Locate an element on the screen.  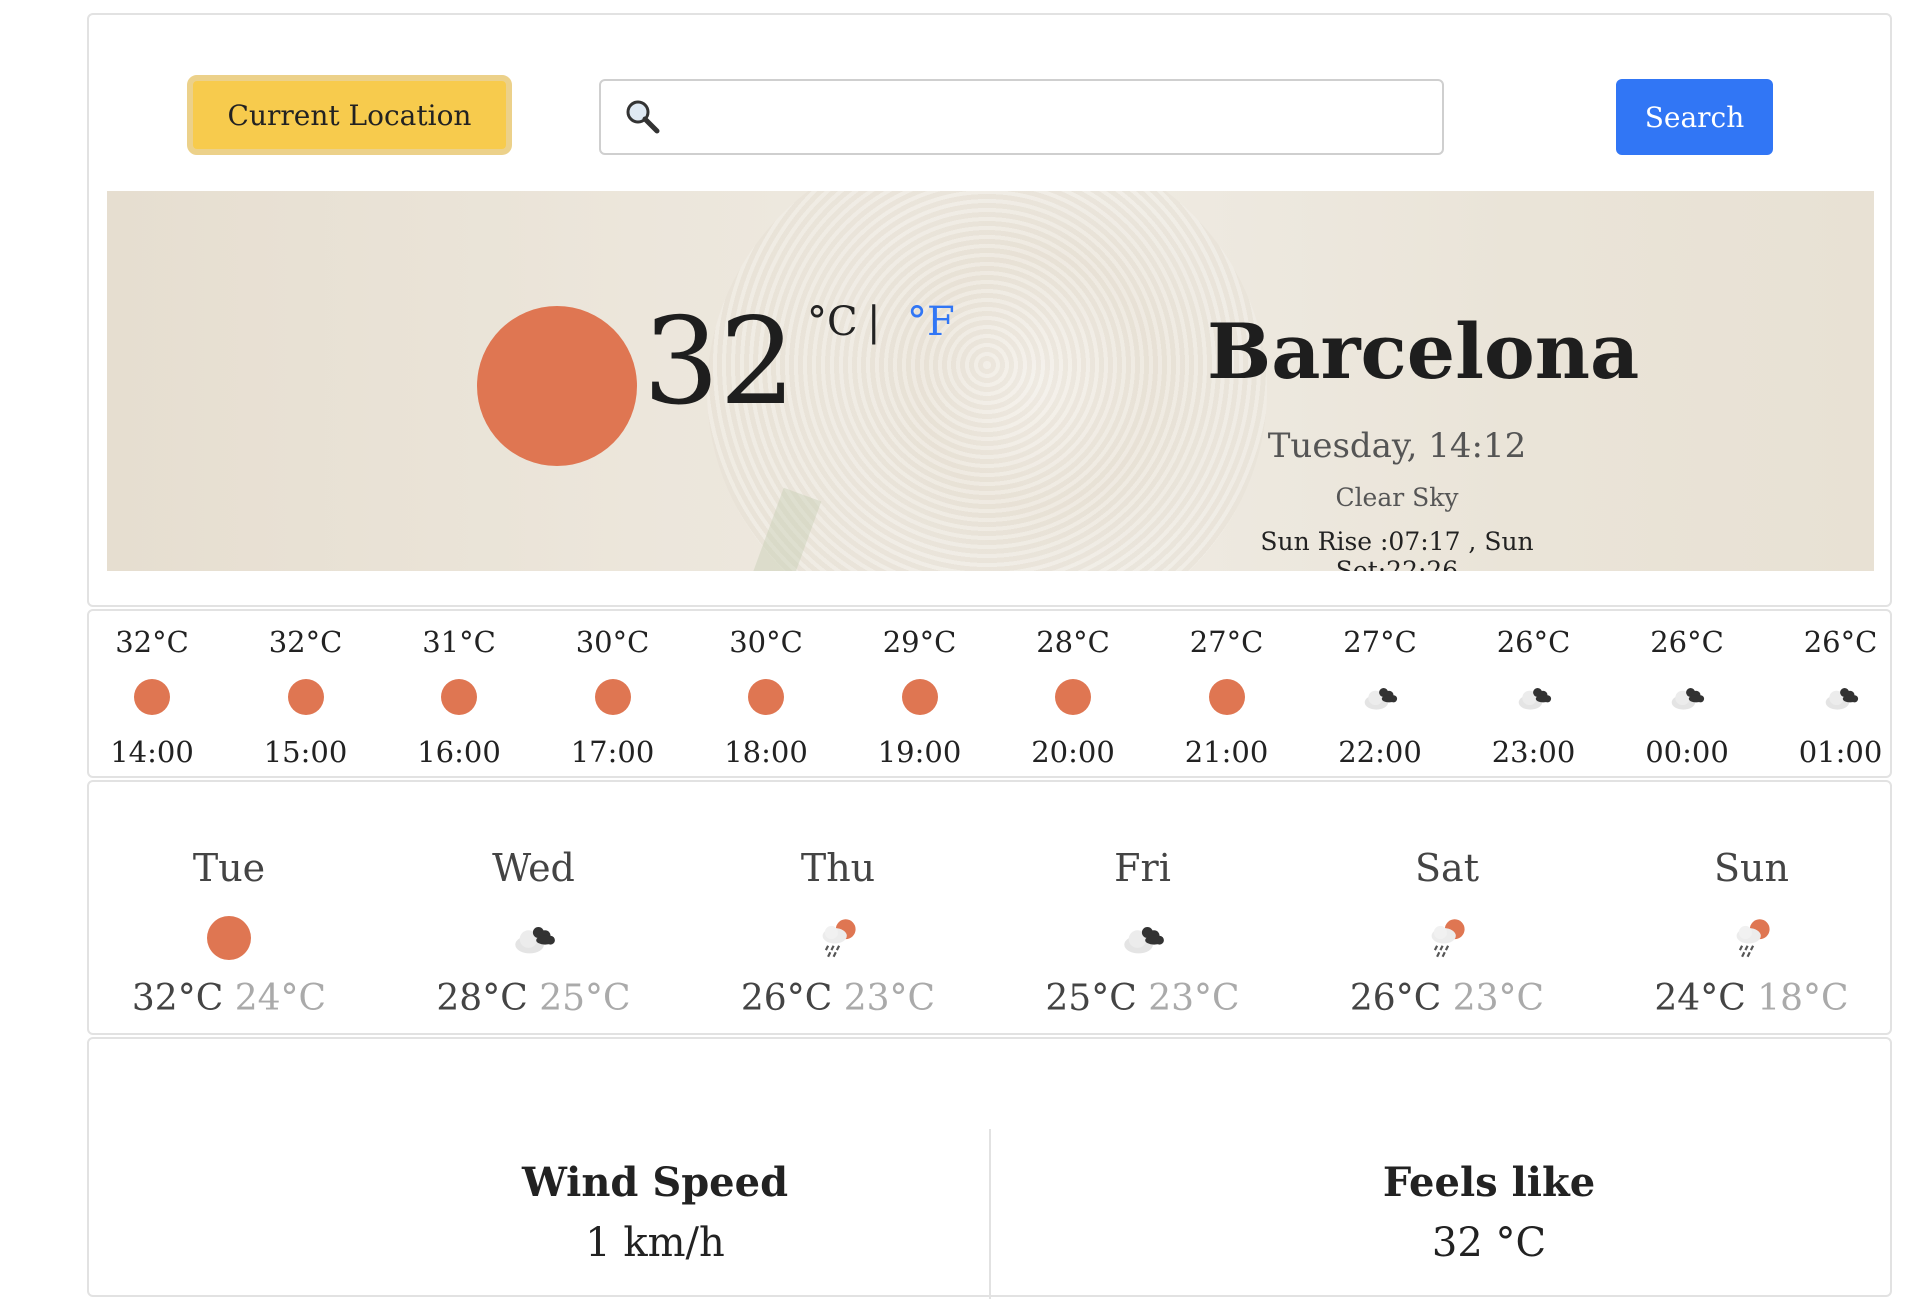
day-low-temp: 25°C is located at coordinates (584, 998).